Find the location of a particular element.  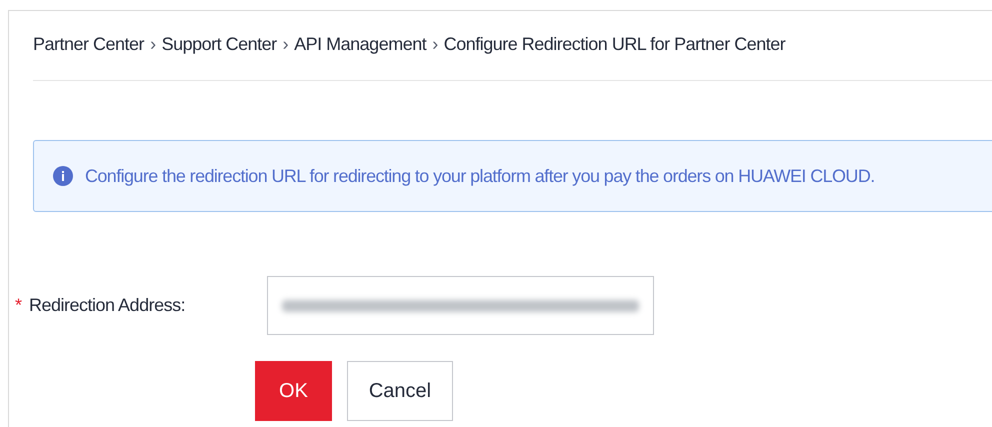

ok-button: OK is located at coordinates (293, 391).